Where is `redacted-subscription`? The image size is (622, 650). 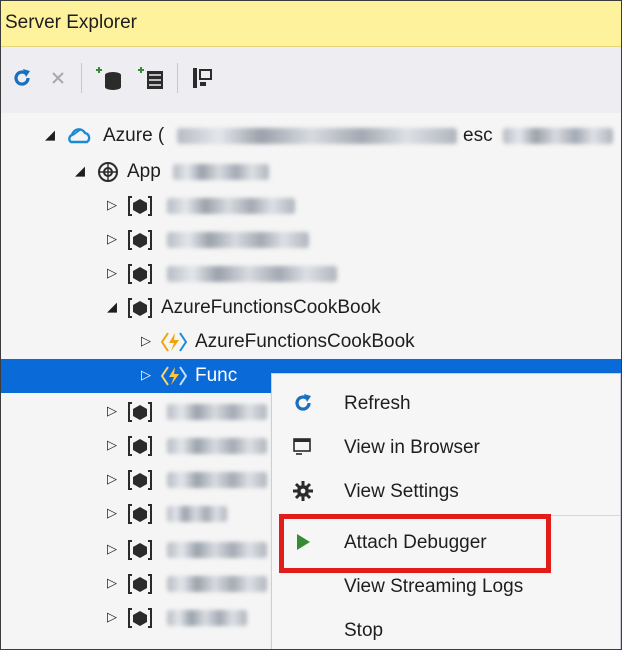
redacted-subscription is located at coordinates (317, 136).